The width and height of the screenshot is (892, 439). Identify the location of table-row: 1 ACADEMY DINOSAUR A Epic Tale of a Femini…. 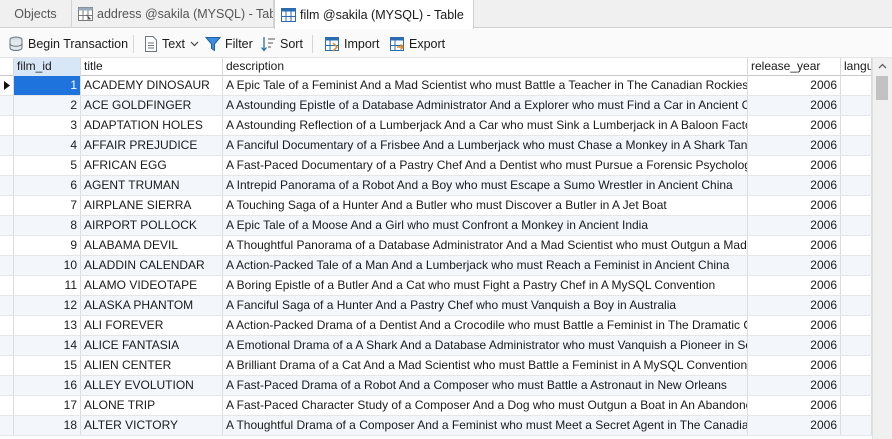
(436, 86).